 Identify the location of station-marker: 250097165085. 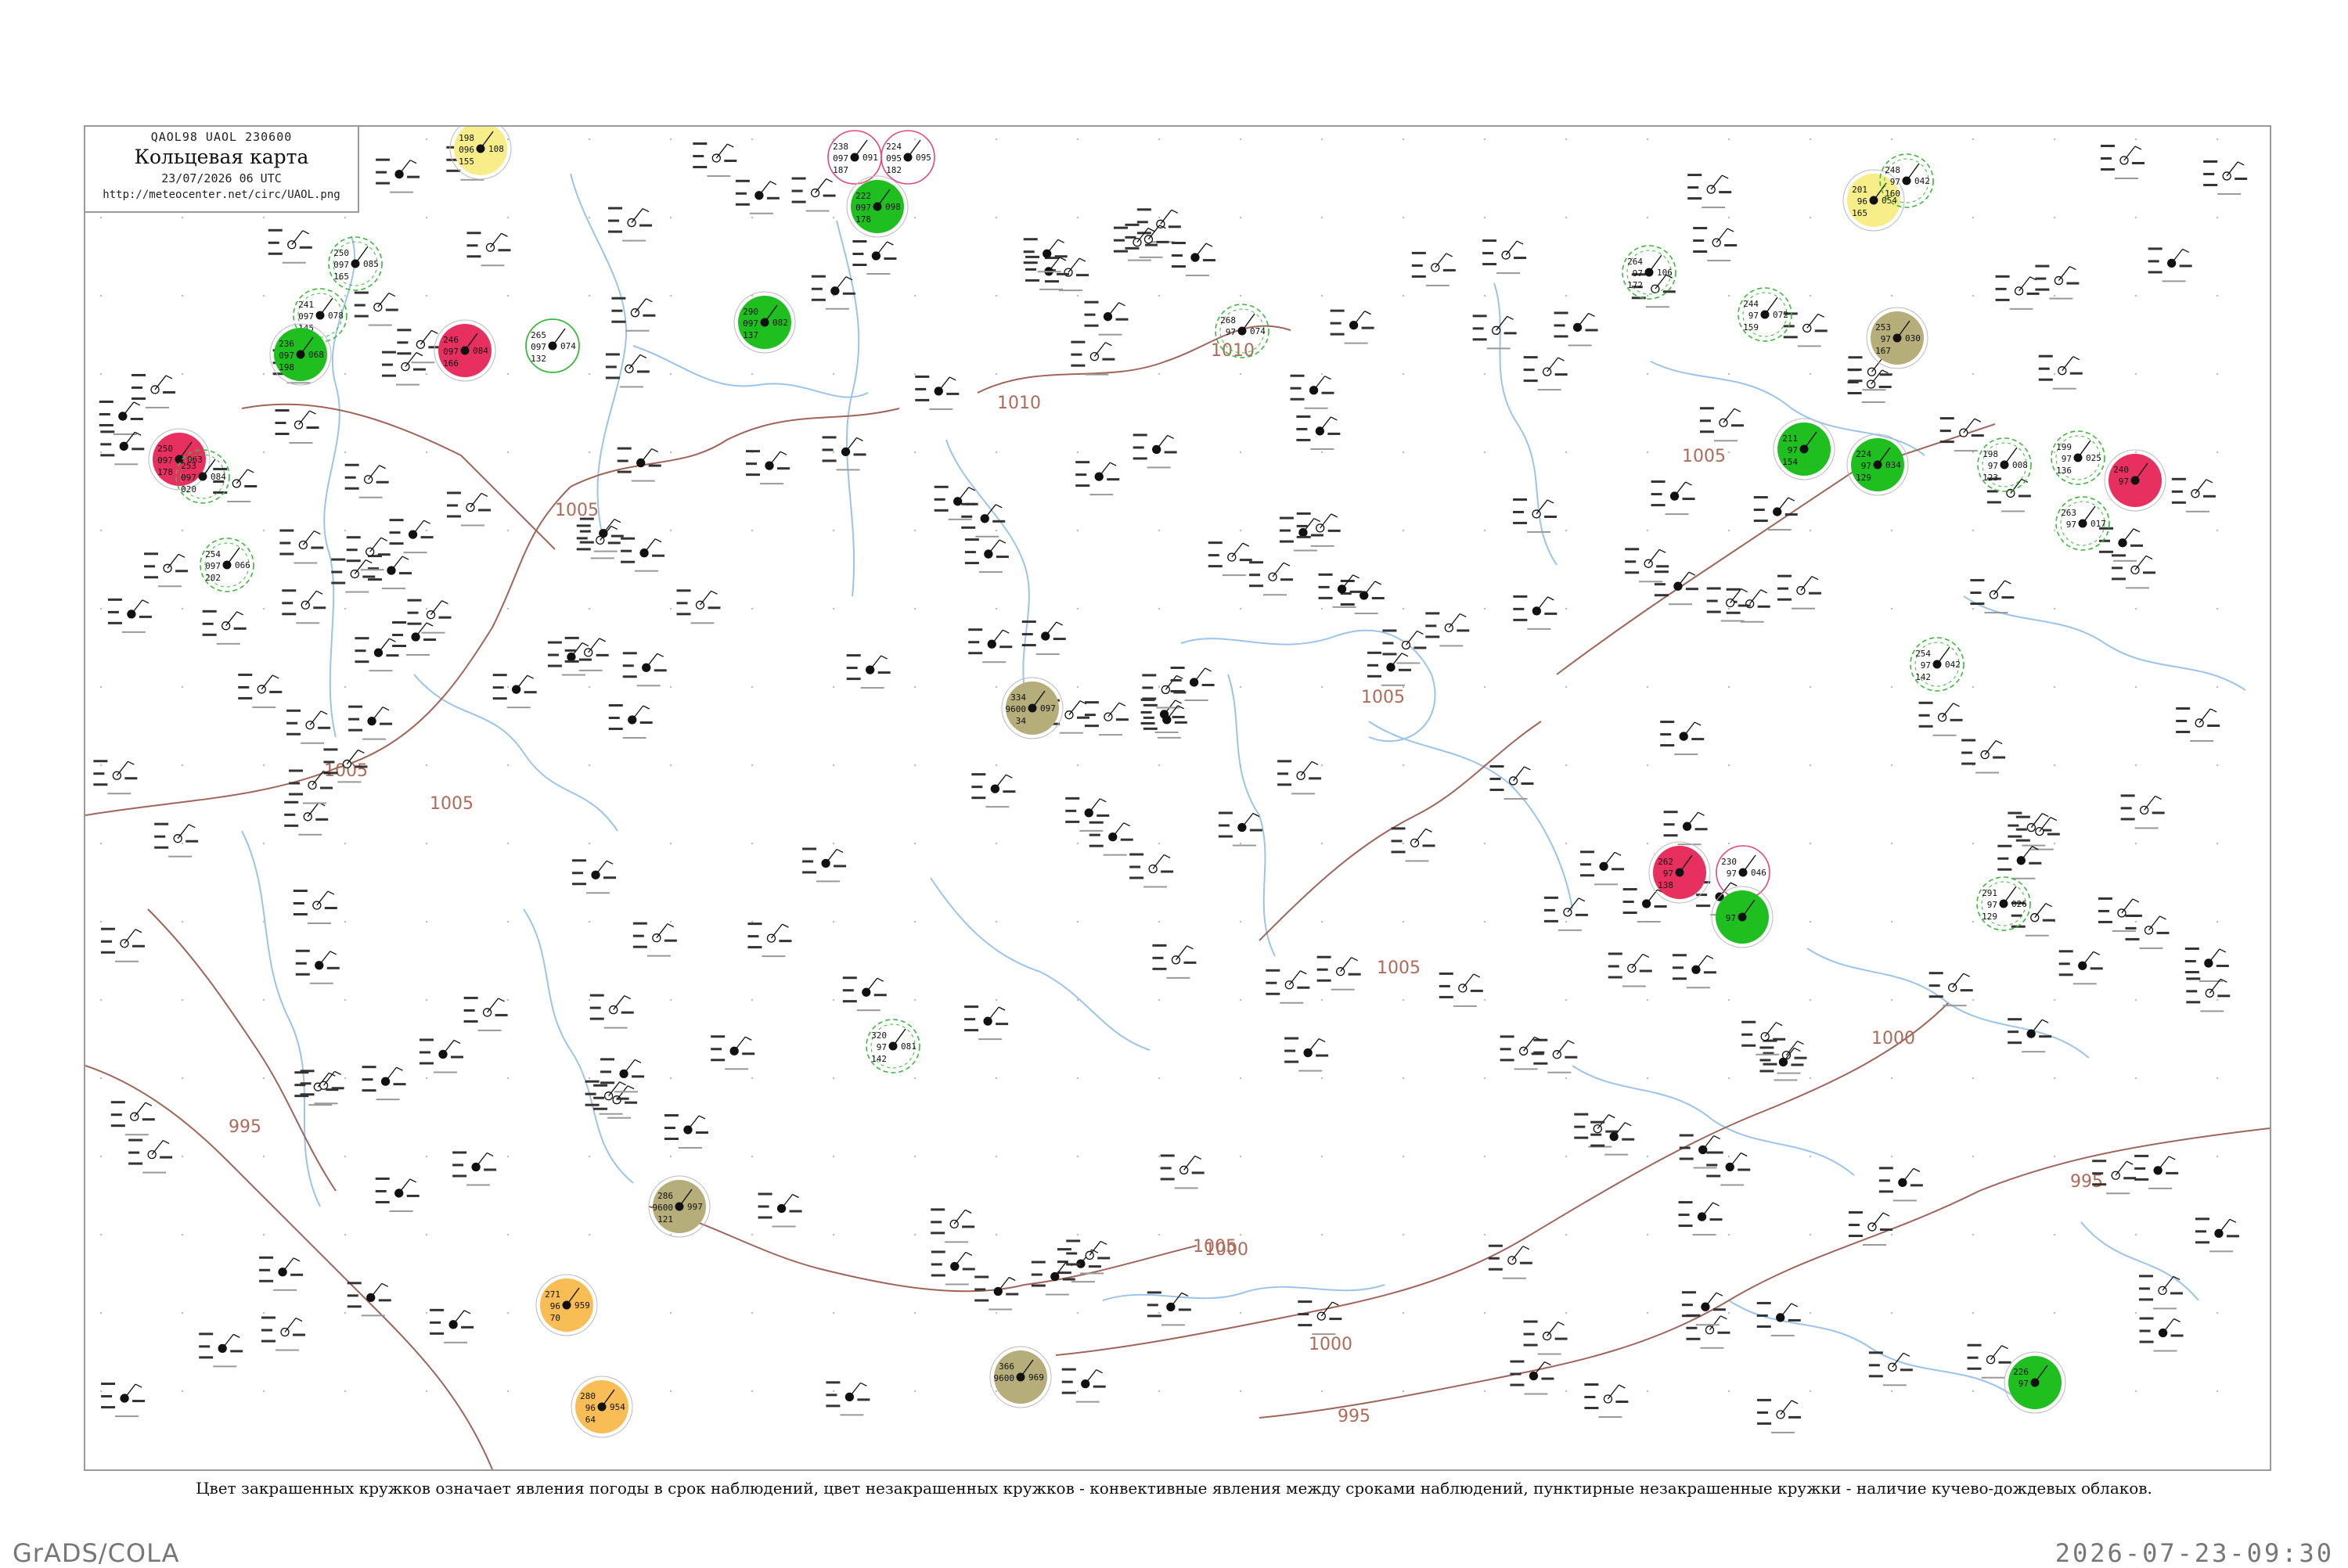
(355, 264).